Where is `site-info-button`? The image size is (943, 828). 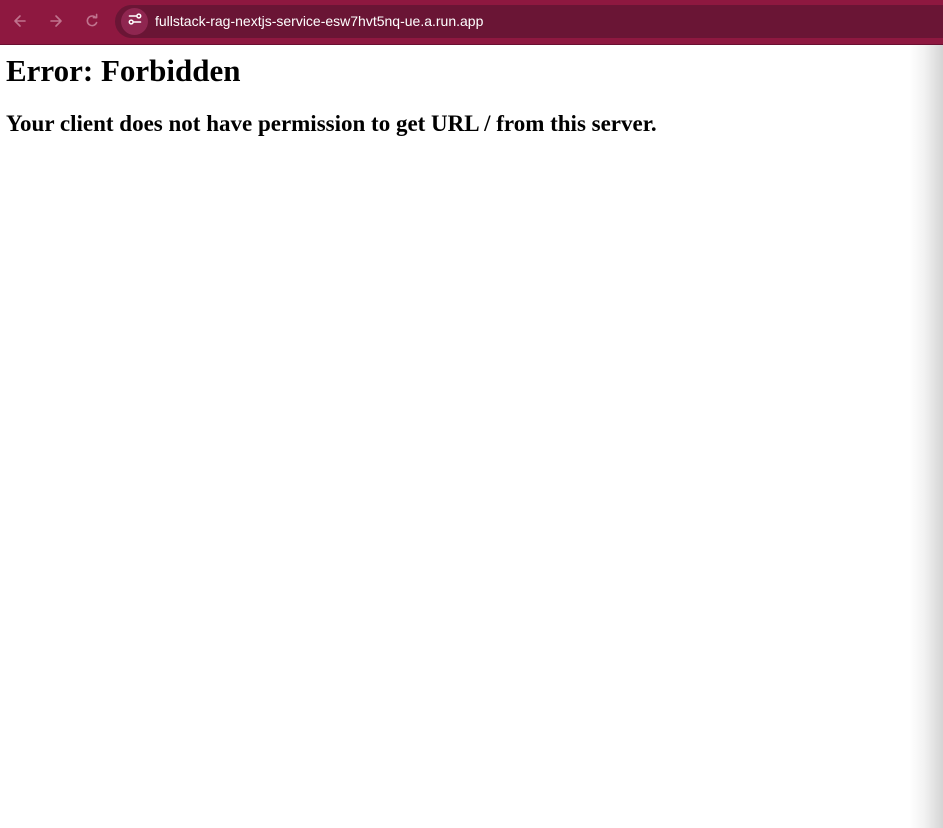
site-info-button is located at coordinates (134, 21).